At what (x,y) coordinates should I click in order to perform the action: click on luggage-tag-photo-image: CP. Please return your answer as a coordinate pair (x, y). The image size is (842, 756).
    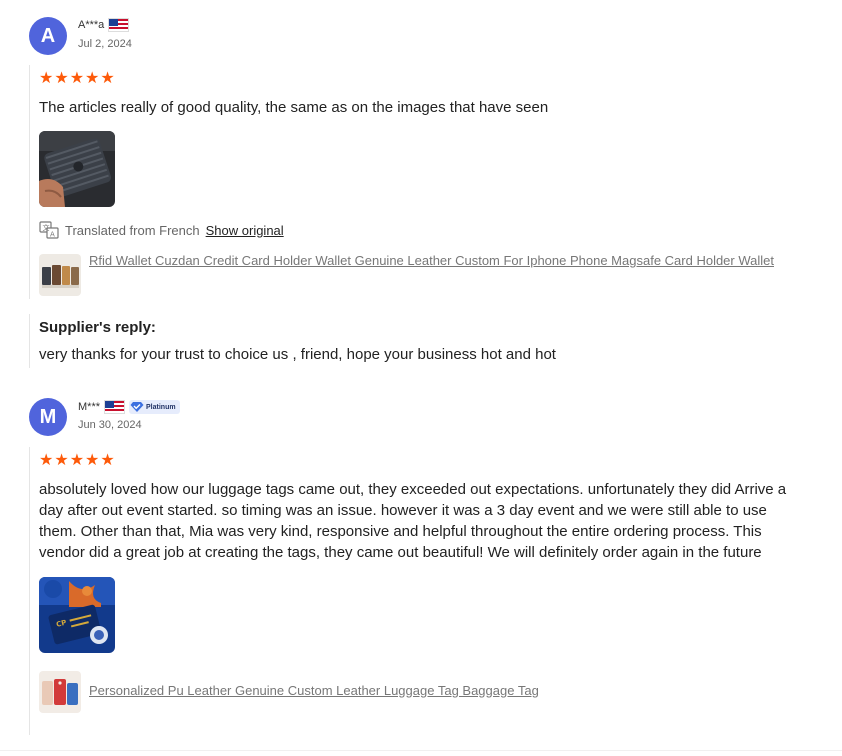
    Looking at the image, I should click on (77, 615).